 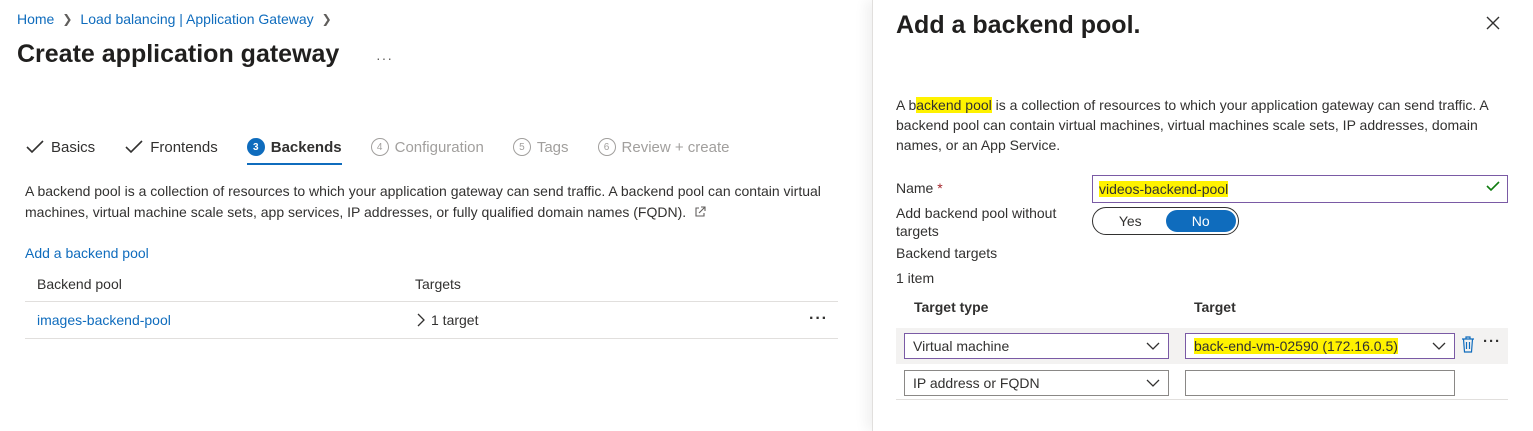 I want to click on targets-count: 1 target, so click(x=455, y=320).